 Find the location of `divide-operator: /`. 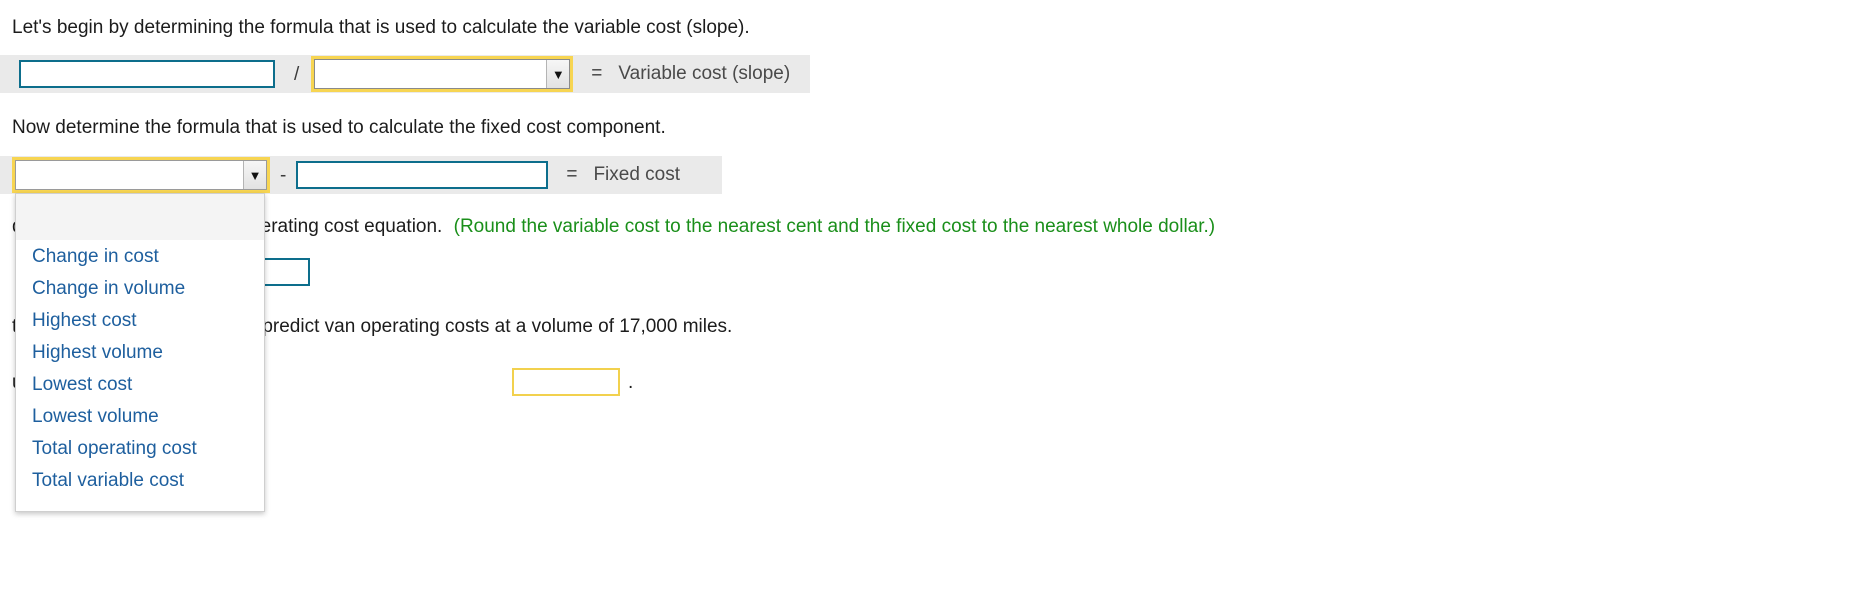

divide-operator: / is located at coordinates (297, 74).